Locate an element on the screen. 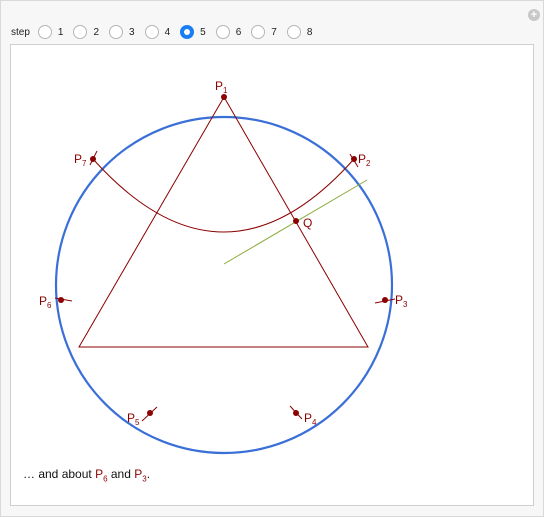  step-option-label: 5 is located at coordinates (203, 32).